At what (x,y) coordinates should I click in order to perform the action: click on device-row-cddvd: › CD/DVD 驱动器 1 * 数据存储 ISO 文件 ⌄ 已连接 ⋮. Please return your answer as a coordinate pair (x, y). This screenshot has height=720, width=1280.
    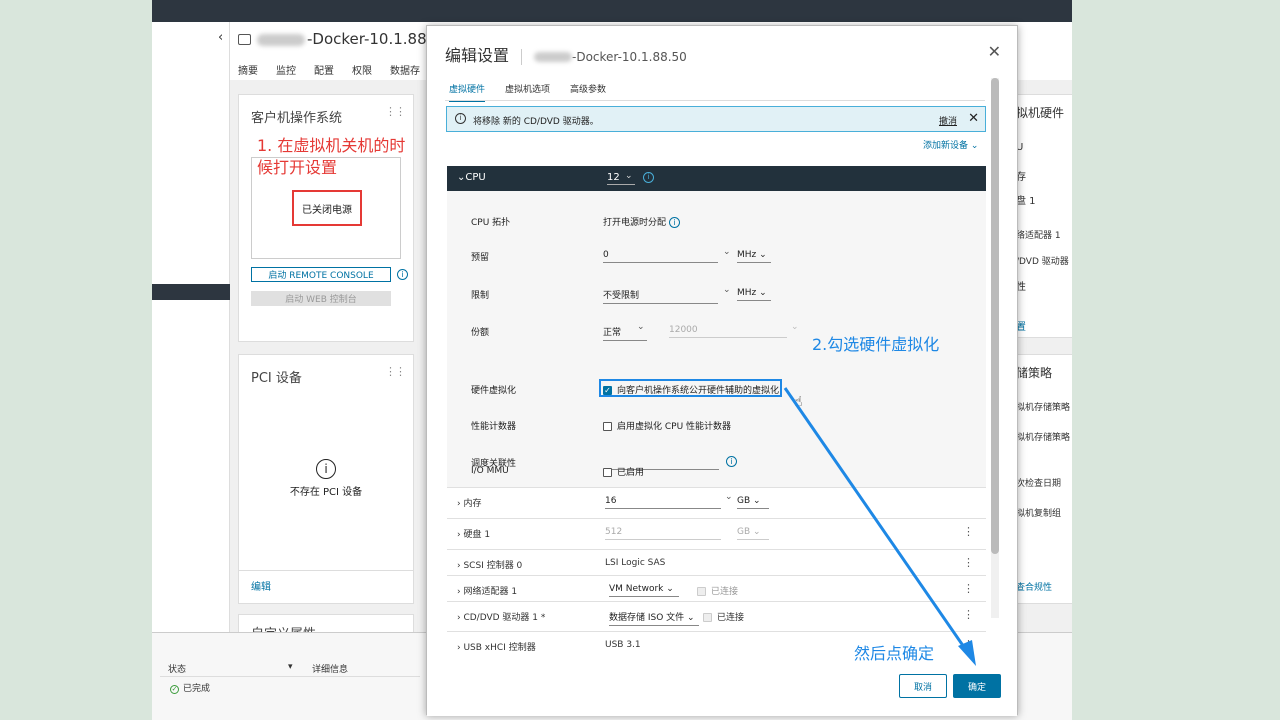
    Looking at the image, I should click on (716, 614).